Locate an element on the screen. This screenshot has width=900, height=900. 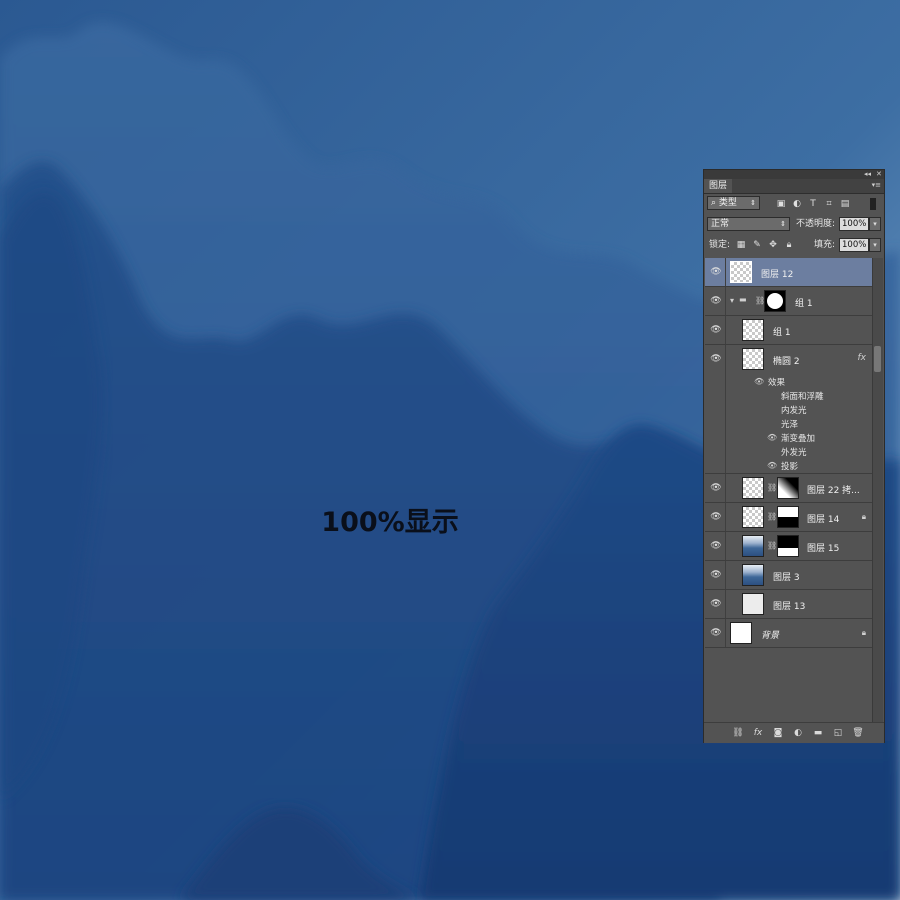
panel-bottom-bar: ⛓︎ fx ◙ ◐ ▬ ◱ 🗑︎ is located at coordinates (794, 732).